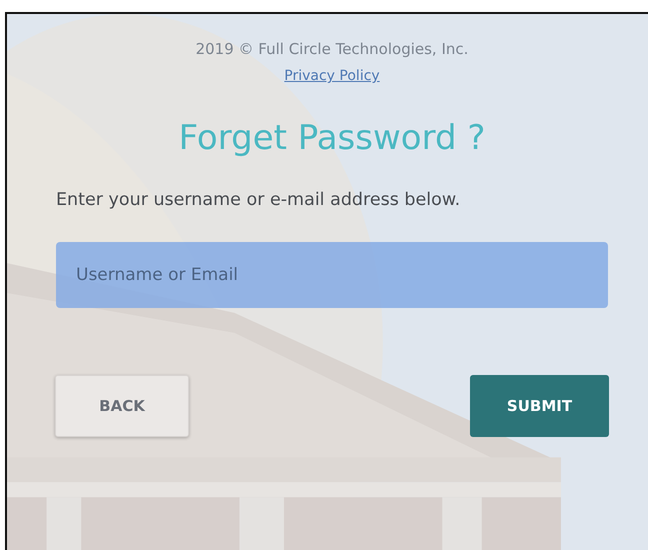 This screenshot has height=550, width=648. Describe the element at coordinates (332, 138) in the screenshot. I see `page-title: Forget Password ?` at that location.